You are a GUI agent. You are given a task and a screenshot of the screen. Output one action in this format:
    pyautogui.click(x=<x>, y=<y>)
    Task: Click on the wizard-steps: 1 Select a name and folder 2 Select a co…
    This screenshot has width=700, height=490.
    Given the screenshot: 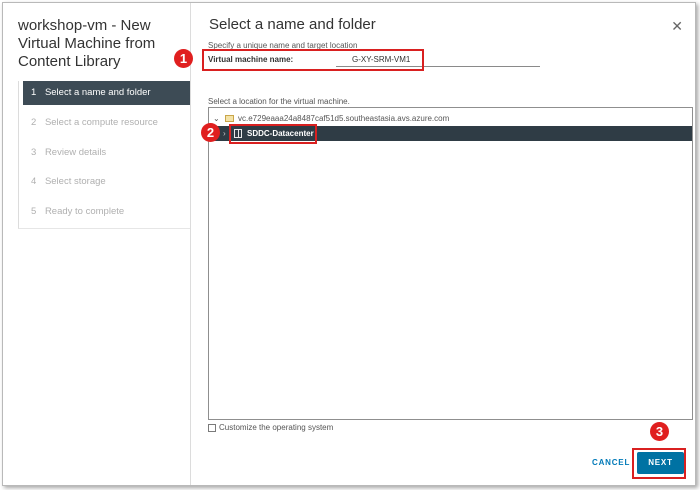 What is the action you would take?
    pyautogui.click(x=104, y=155)
    